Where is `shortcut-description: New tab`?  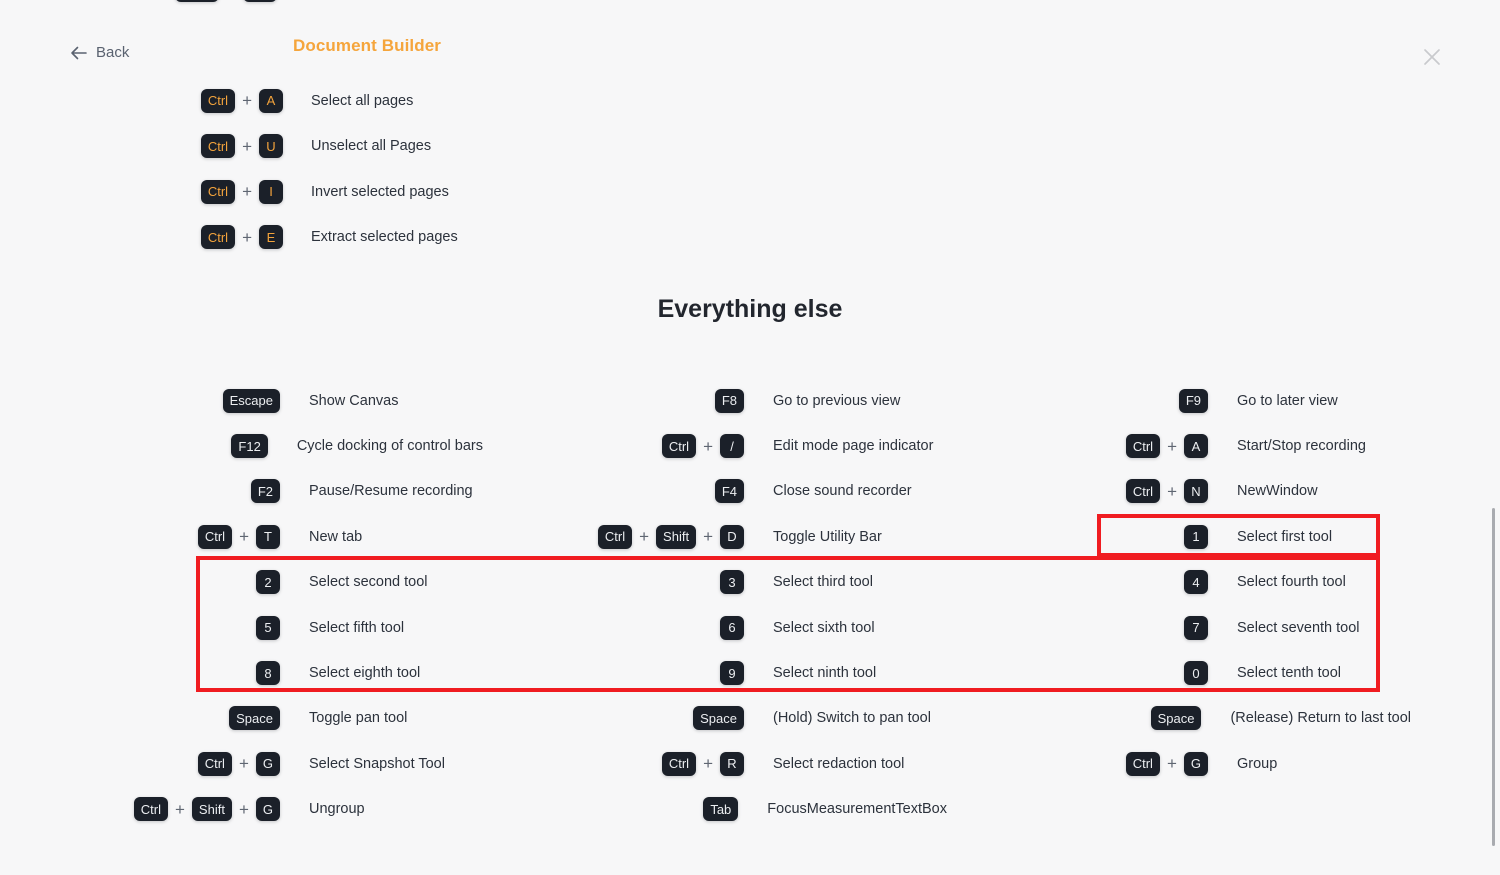
shortcut-description: New tab is located at coordinates (336, 536).